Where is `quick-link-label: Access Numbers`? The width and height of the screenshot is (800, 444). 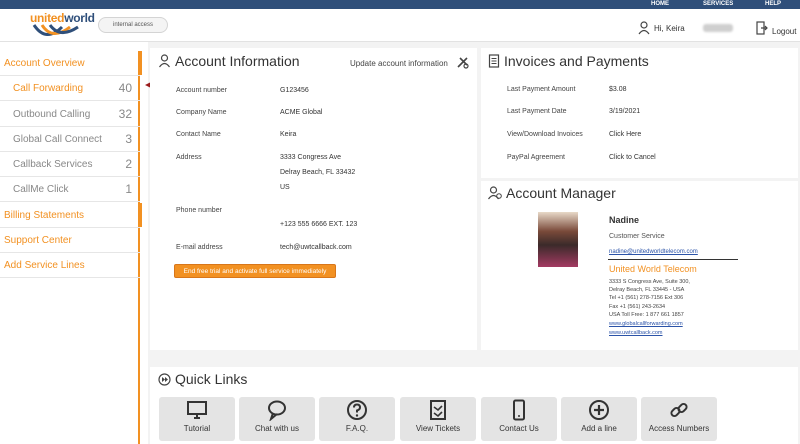
quick-link-label: Access Numbers is located at coordinates (679, 428).